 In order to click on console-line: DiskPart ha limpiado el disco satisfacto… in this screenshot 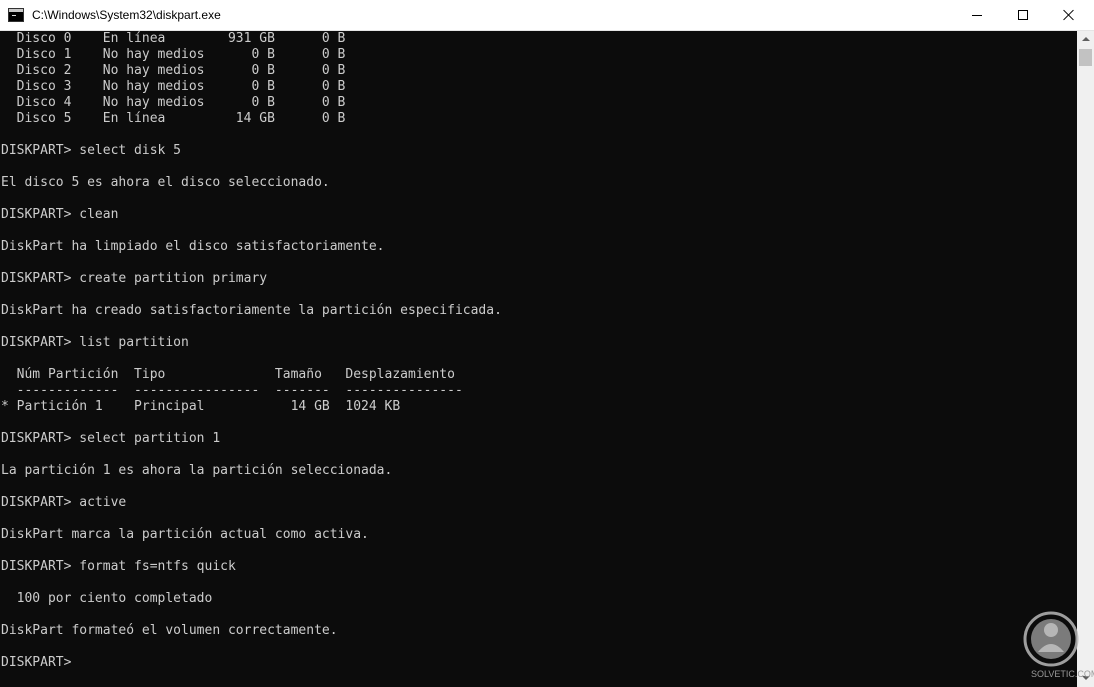, I will do `click(193, 246)`.